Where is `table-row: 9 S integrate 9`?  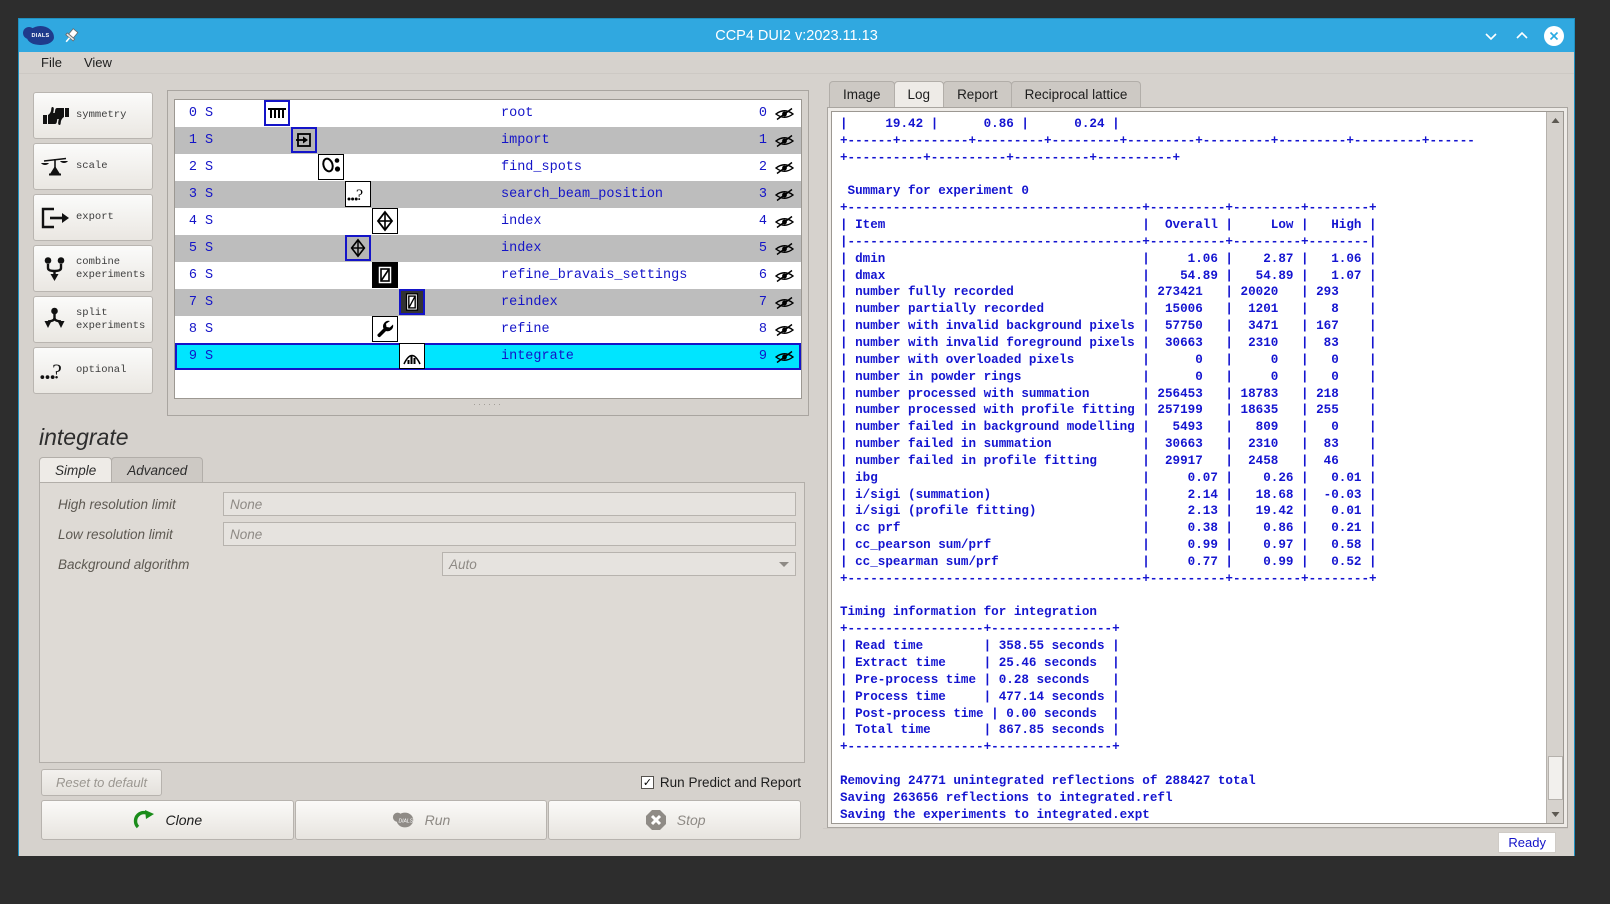
table-row: 9 S integrate 9 is located at coordinates (488, 356).